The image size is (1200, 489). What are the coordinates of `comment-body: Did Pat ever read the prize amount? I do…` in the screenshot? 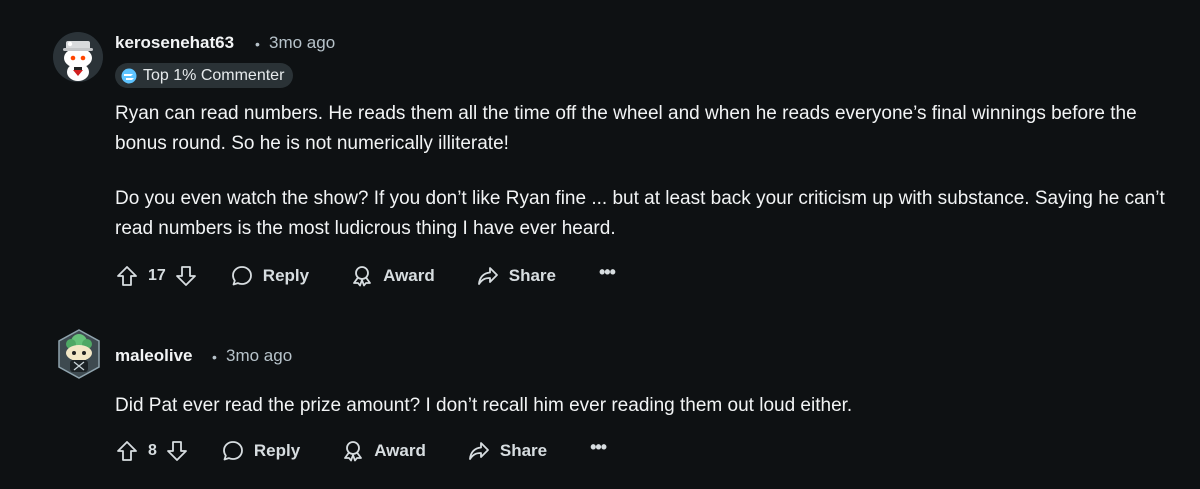 It's located at (652, 406).